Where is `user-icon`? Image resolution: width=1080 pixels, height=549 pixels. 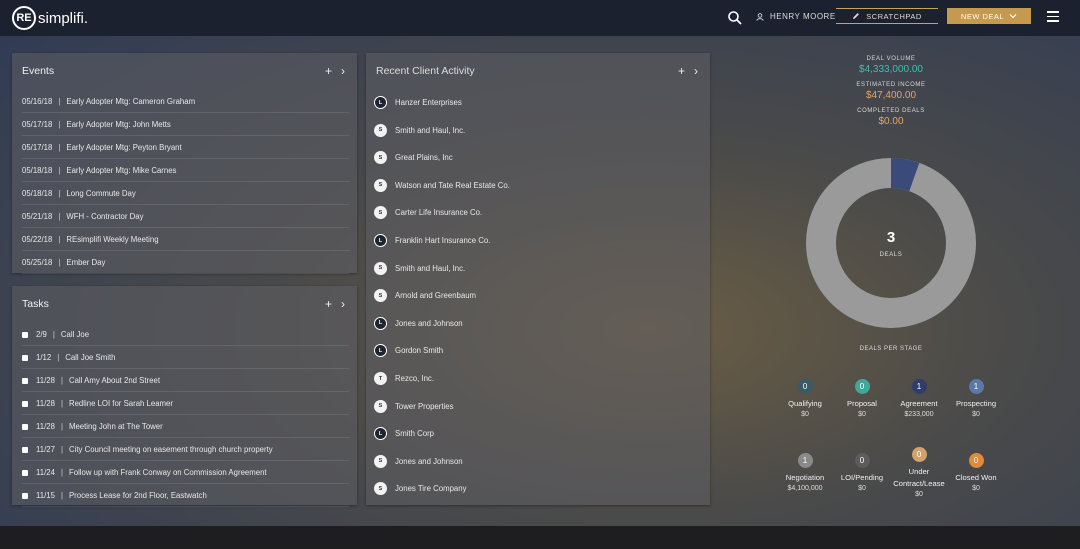
user-icon is located at coordinates (760, 16).